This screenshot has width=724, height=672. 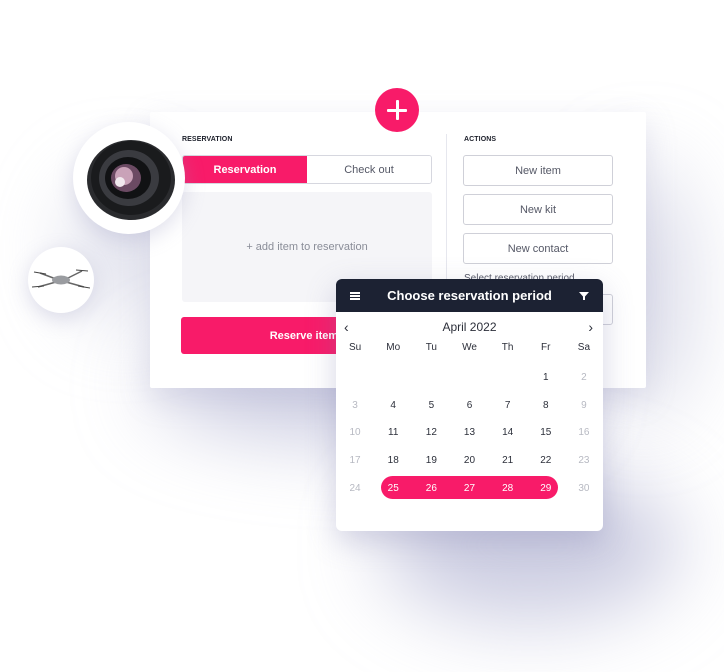 What do you see at coordinates (355, 460) in the screenshot?
I see `calendar-day: 17` at bounding box center [355, 460].